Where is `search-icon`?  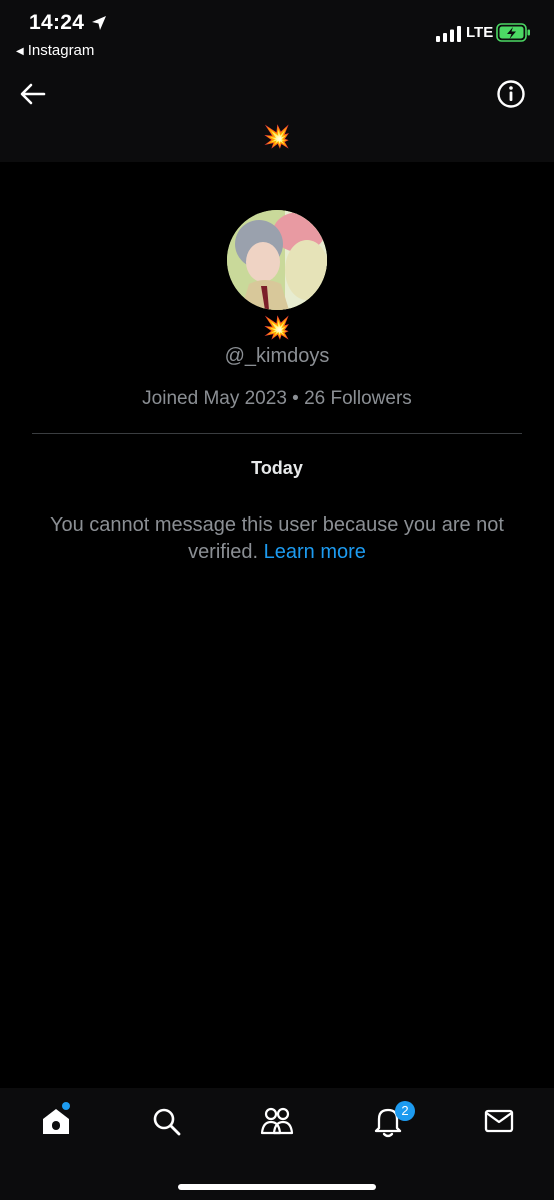
search-icon is located at coordinates (167, 1122).